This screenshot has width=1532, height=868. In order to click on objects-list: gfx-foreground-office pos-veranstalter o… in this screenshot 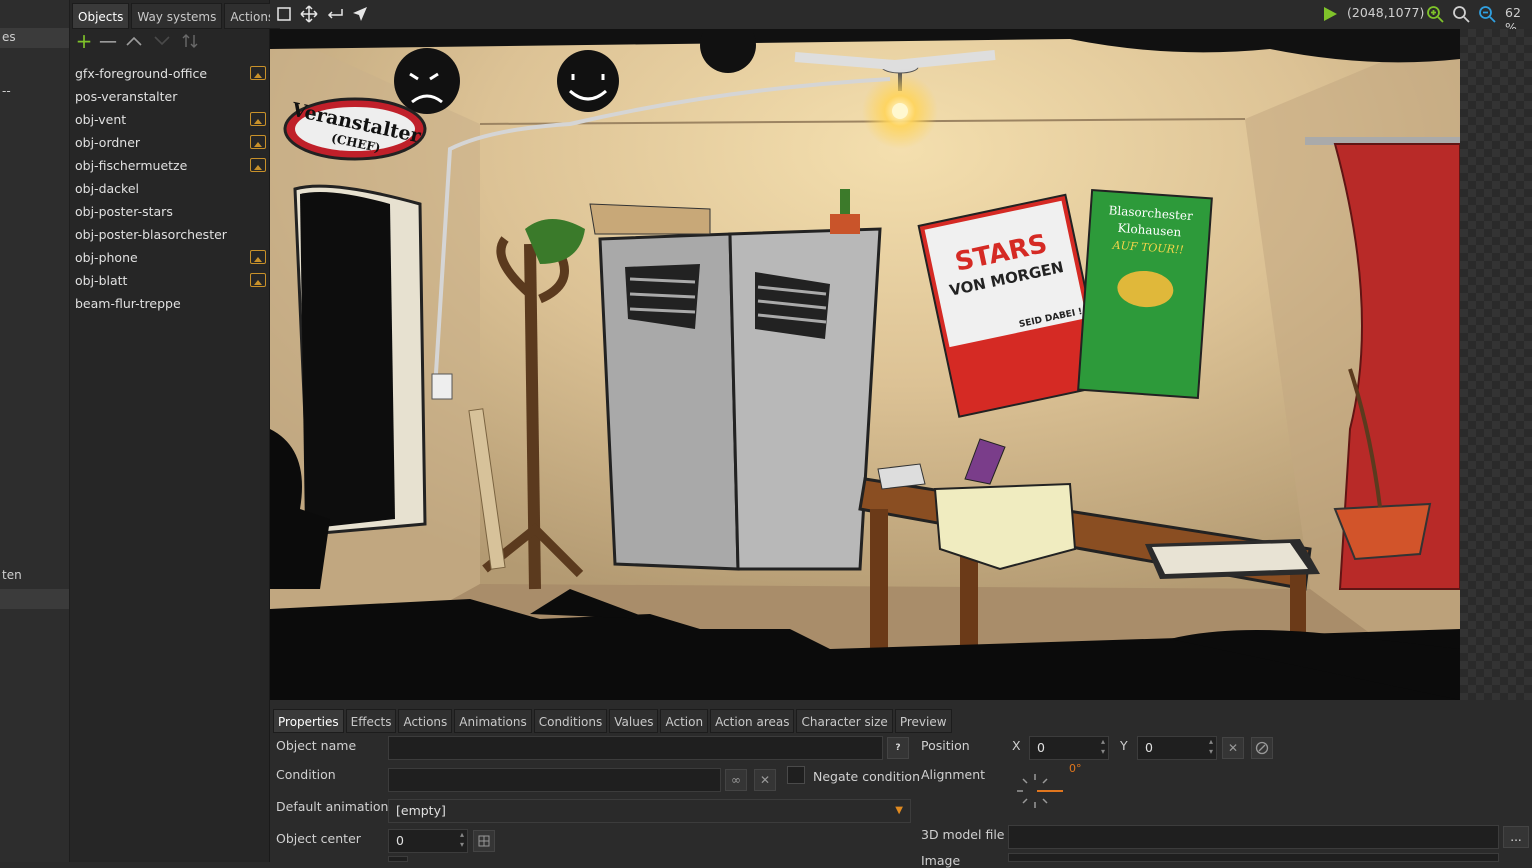, I will do `click(169, 188)`.